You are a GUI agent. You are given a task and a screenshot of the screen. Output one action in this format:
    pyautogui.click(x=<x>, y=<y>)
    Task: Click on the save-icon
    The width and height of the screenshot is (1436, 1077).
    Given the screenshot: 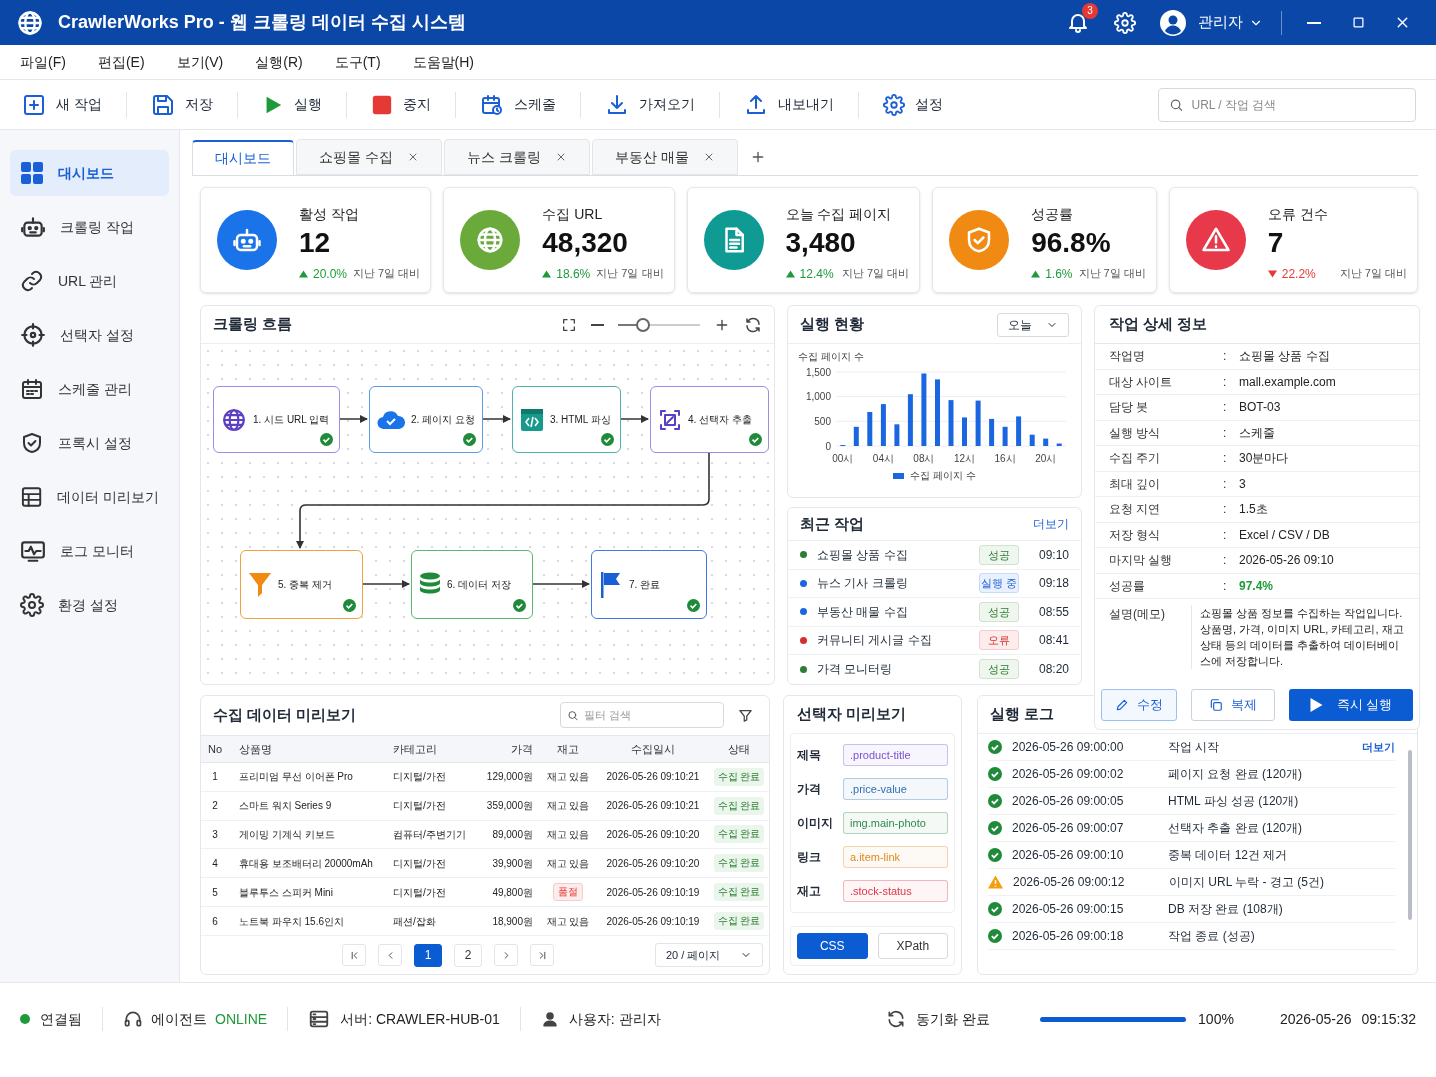 What is the action you would take?
    pyautogui.click(x=162, y=104)
    